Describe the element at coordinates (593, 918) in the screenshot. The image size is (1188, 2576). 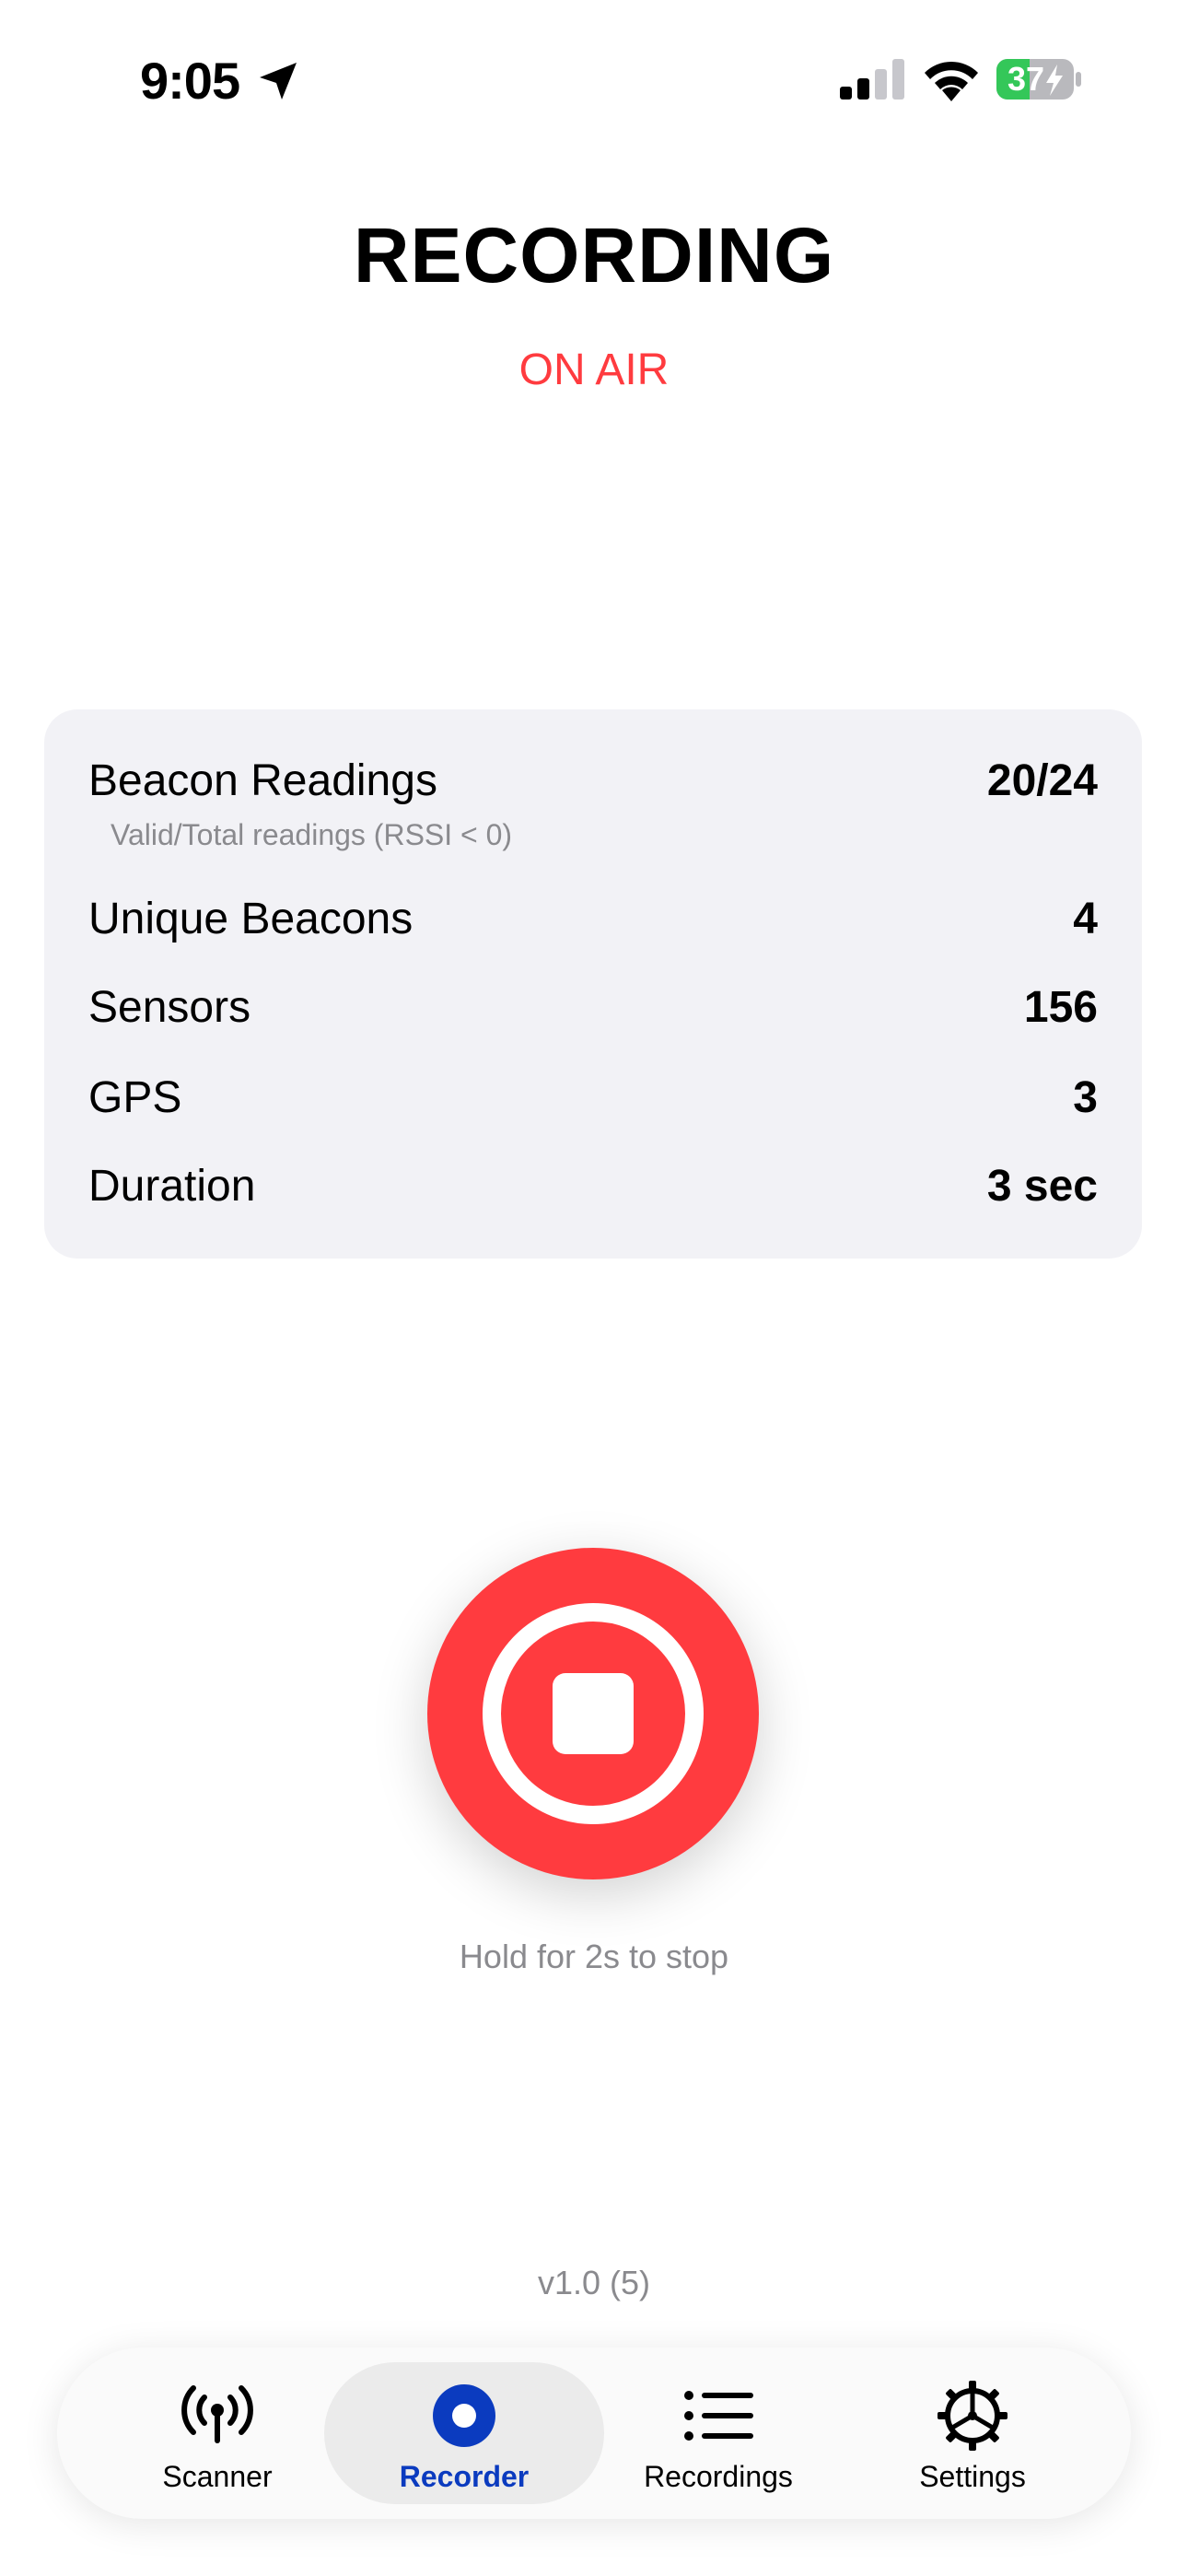
I see `stat-row-unique-beacons: Unique Beacons 4` at that location.